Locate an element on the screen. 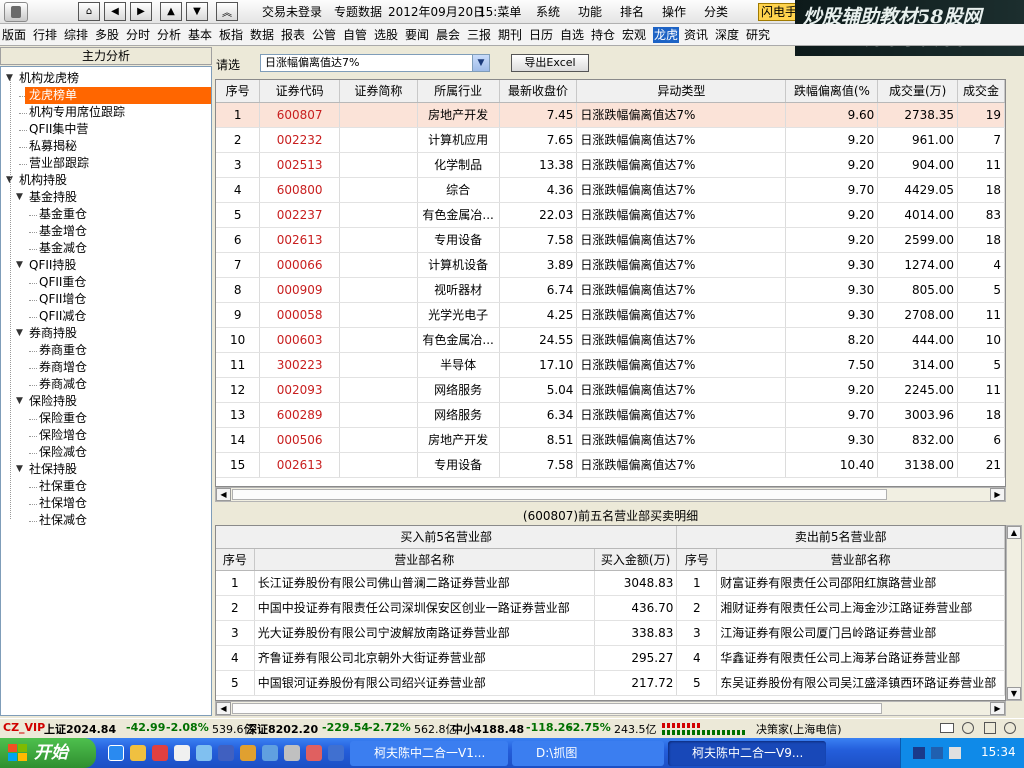  column-header: 最新收盘价 is located at coordinates (538, 91).